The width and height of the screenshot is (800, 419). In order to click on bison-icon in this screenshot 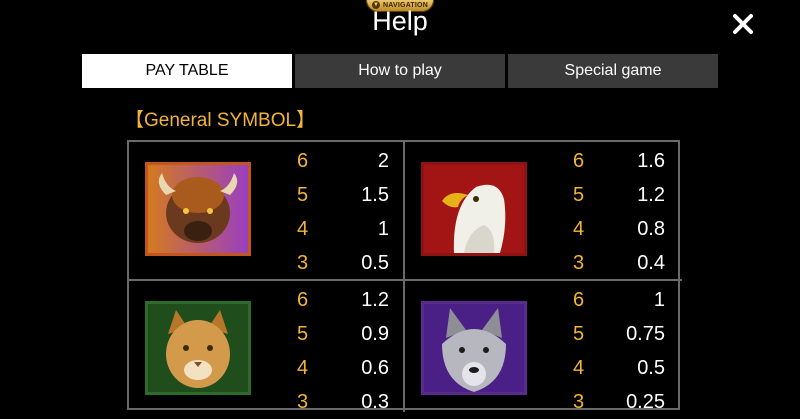, I will do `click(198, 209)`.